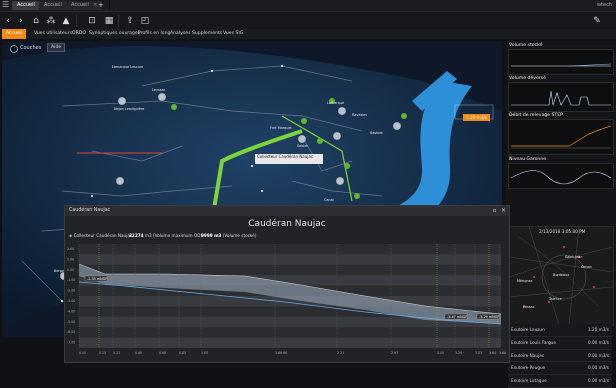  What do you see at coordinates (71, 311) in the screenshot?
I see `profile-y-tick: -4.00` at bounding box center [71, 311].